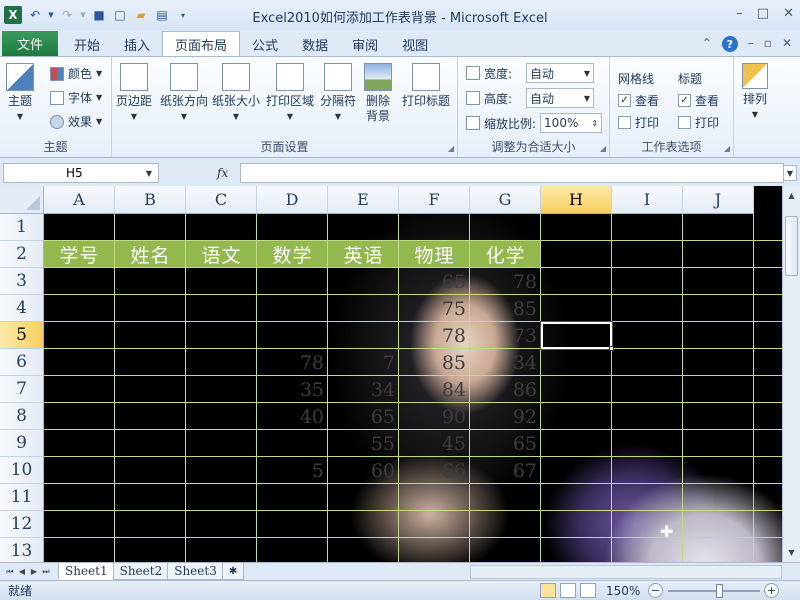 This screenshot has height=600, width=800. Describe the element at coordinates (788, 13) in the screenshot. I see `close-button: ✕` at that location.